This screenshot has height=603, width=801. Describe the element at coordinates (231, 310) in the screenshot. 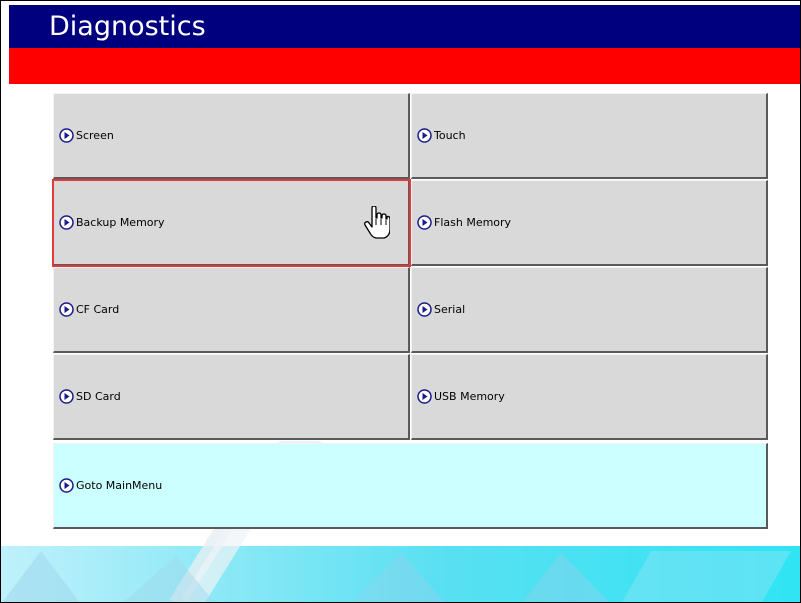

I see `cf-card-button: CF Card` at that location.